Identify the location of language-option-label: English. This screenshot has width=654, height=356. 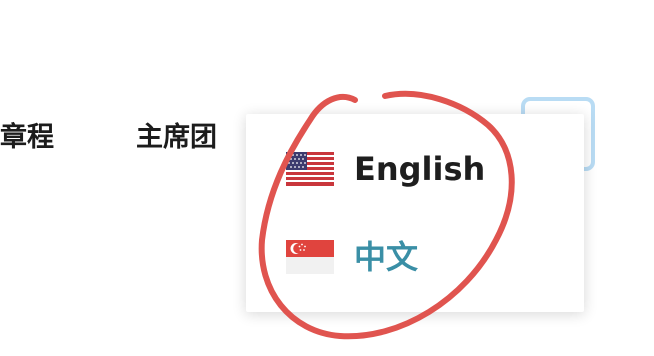
(420, 169).